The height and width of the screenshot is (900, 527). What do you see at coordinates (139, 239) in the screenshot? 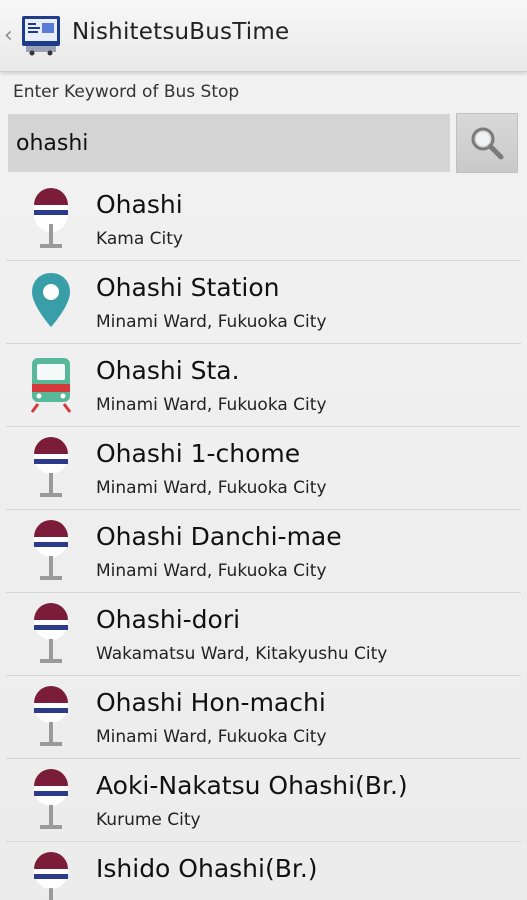
I see `result-area: Kama City` at bounding box center [139, 239].